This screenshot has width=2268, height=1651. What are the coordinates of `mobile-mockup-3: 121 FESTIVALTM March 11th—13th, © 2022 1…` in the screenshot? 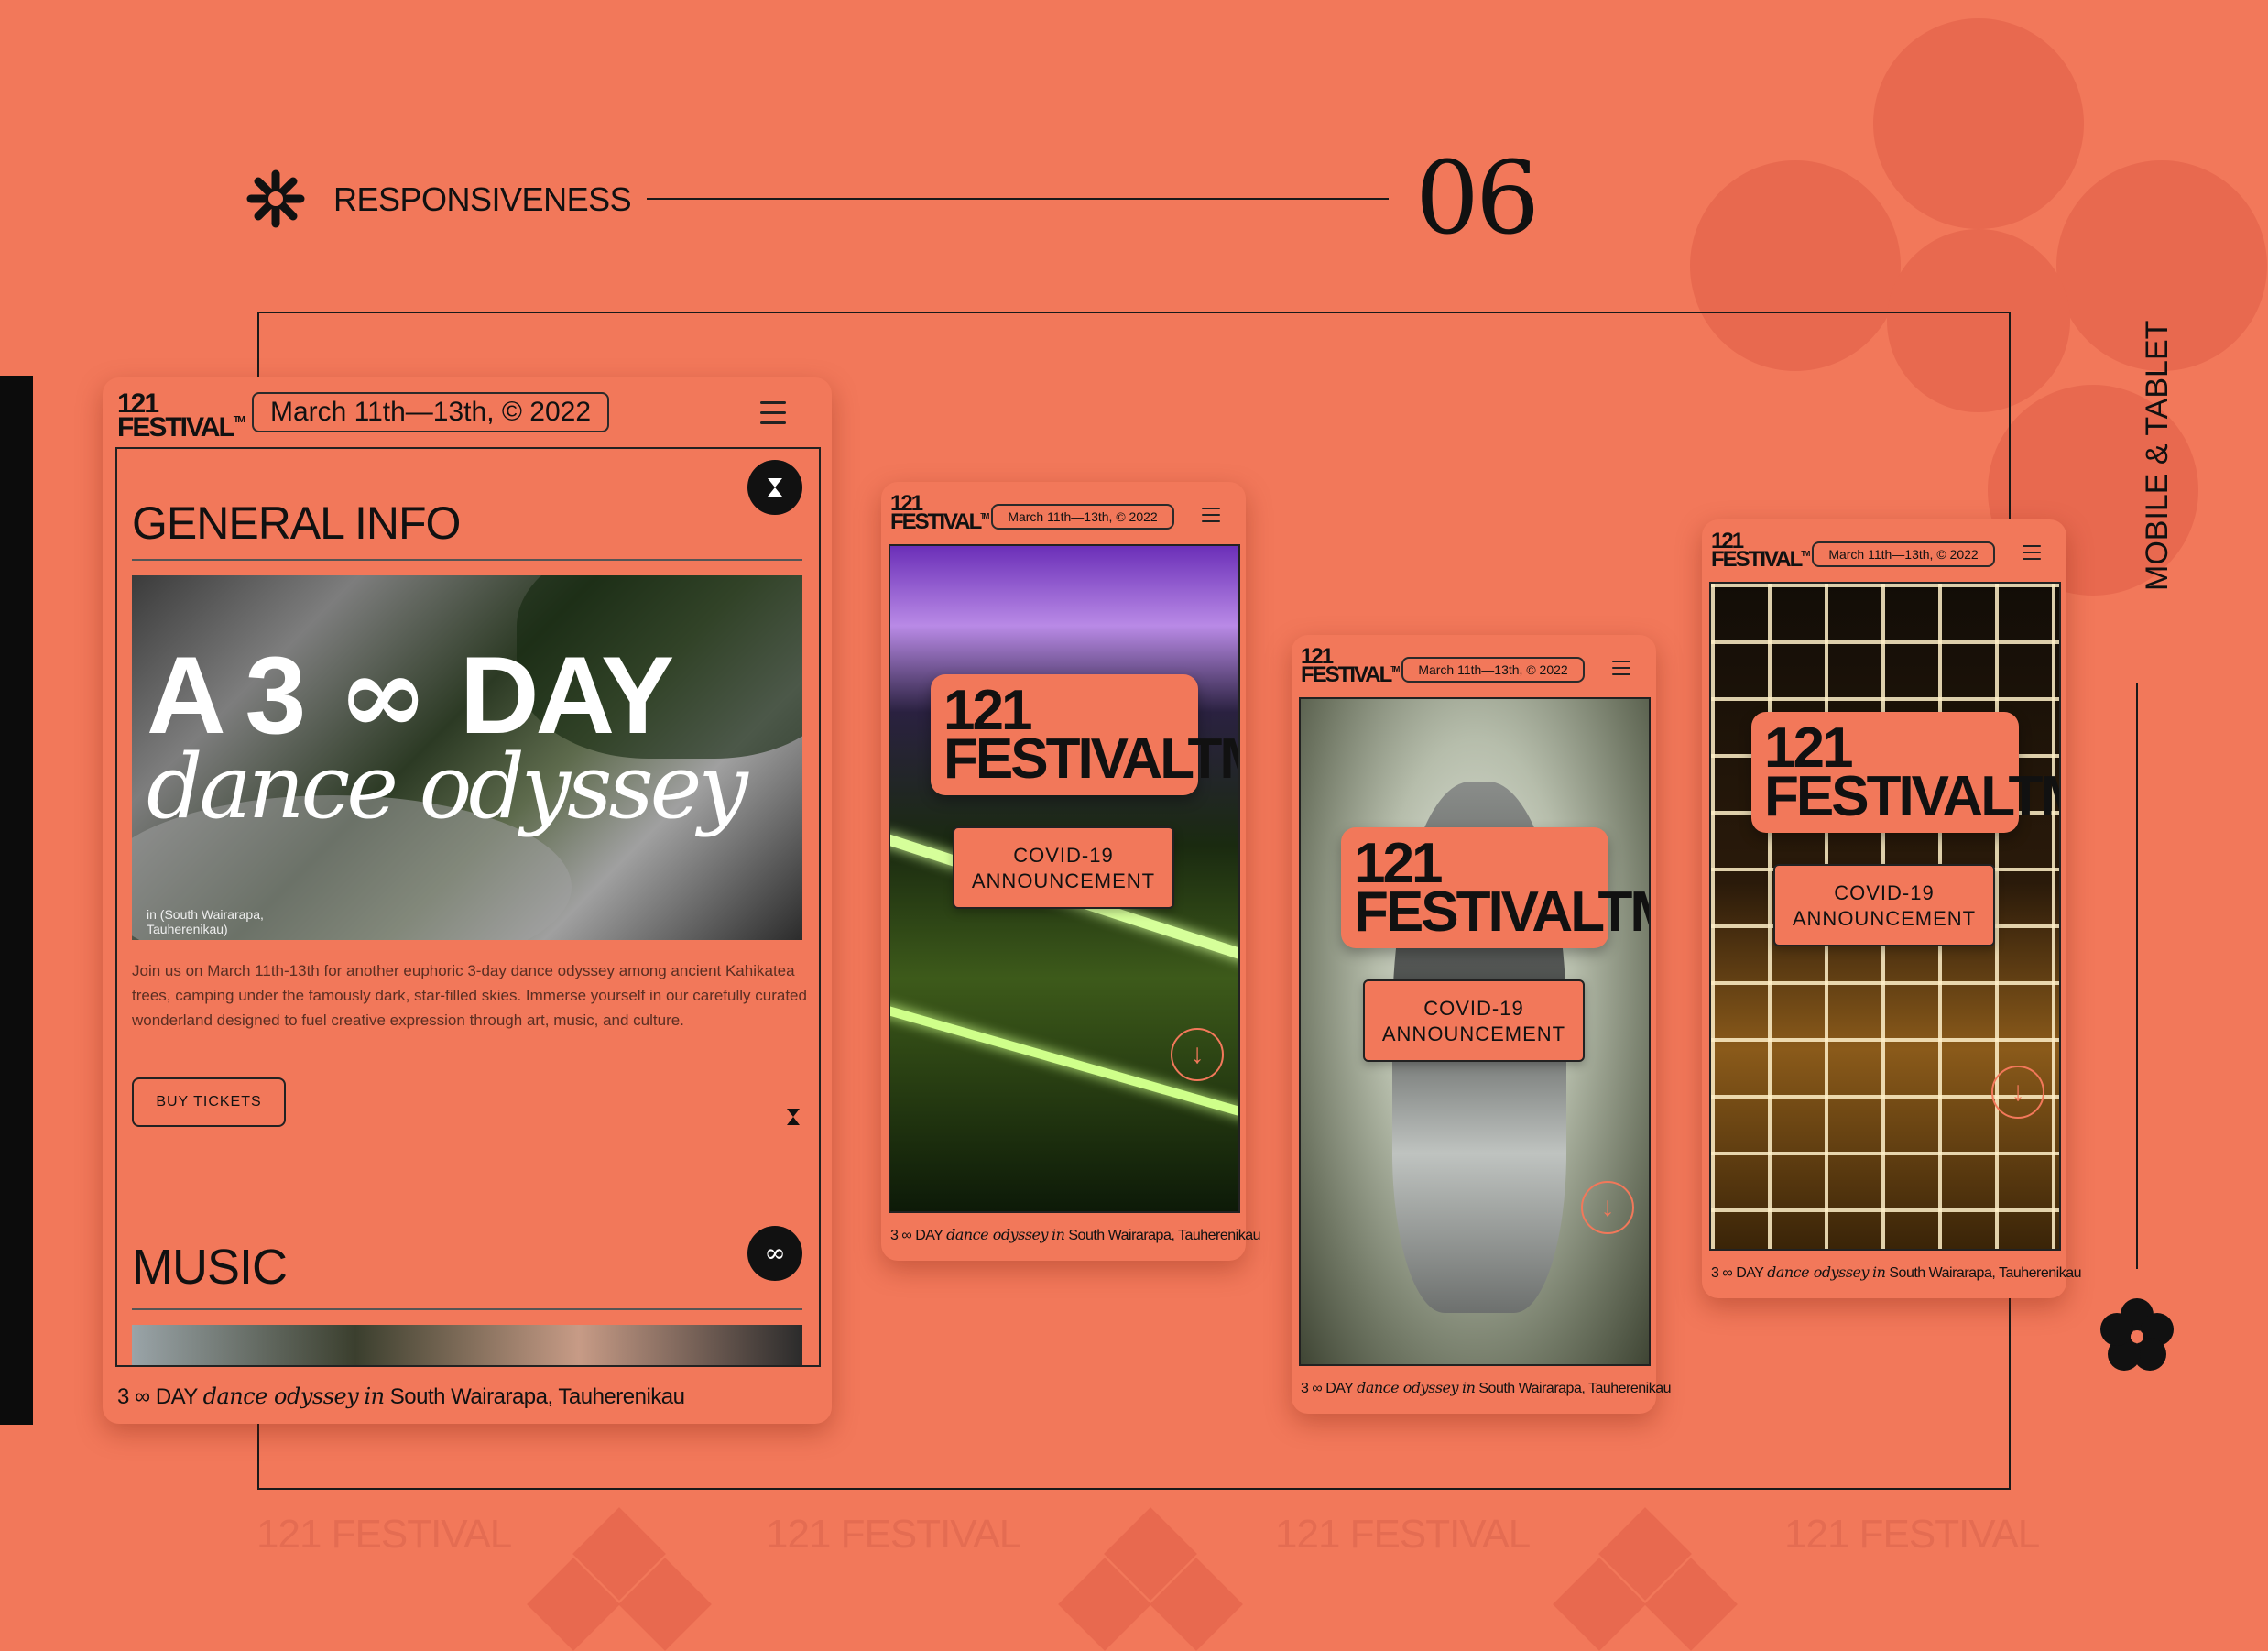 It's located at (1892, 908).